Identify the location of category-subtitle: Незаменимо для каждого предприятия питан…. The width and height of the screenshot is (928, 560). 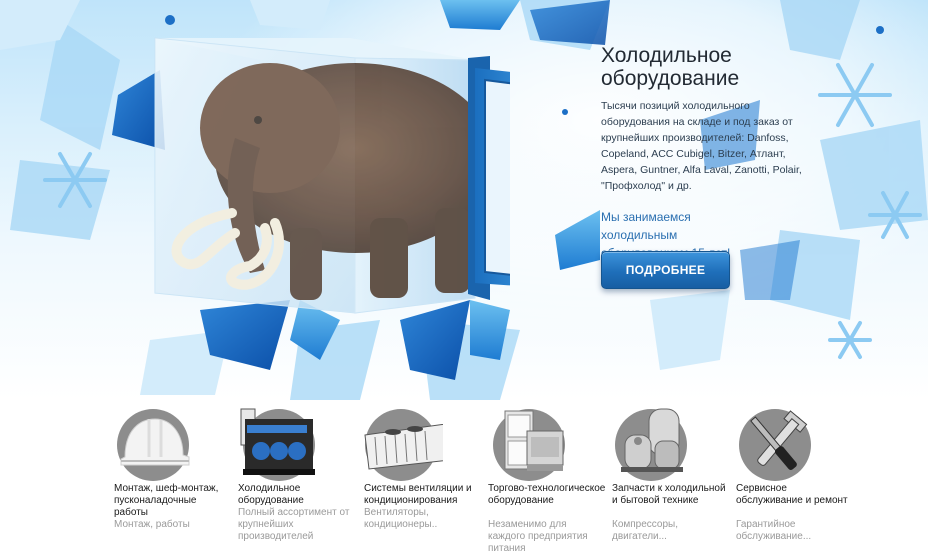
(538, 536).